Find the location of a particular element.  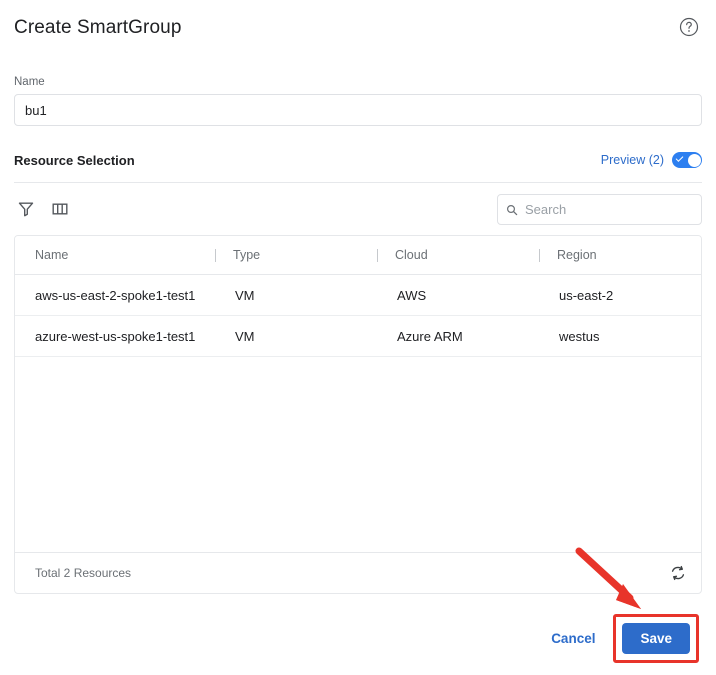

preview-label: Preview (2) is located at coordinates (632, 160).